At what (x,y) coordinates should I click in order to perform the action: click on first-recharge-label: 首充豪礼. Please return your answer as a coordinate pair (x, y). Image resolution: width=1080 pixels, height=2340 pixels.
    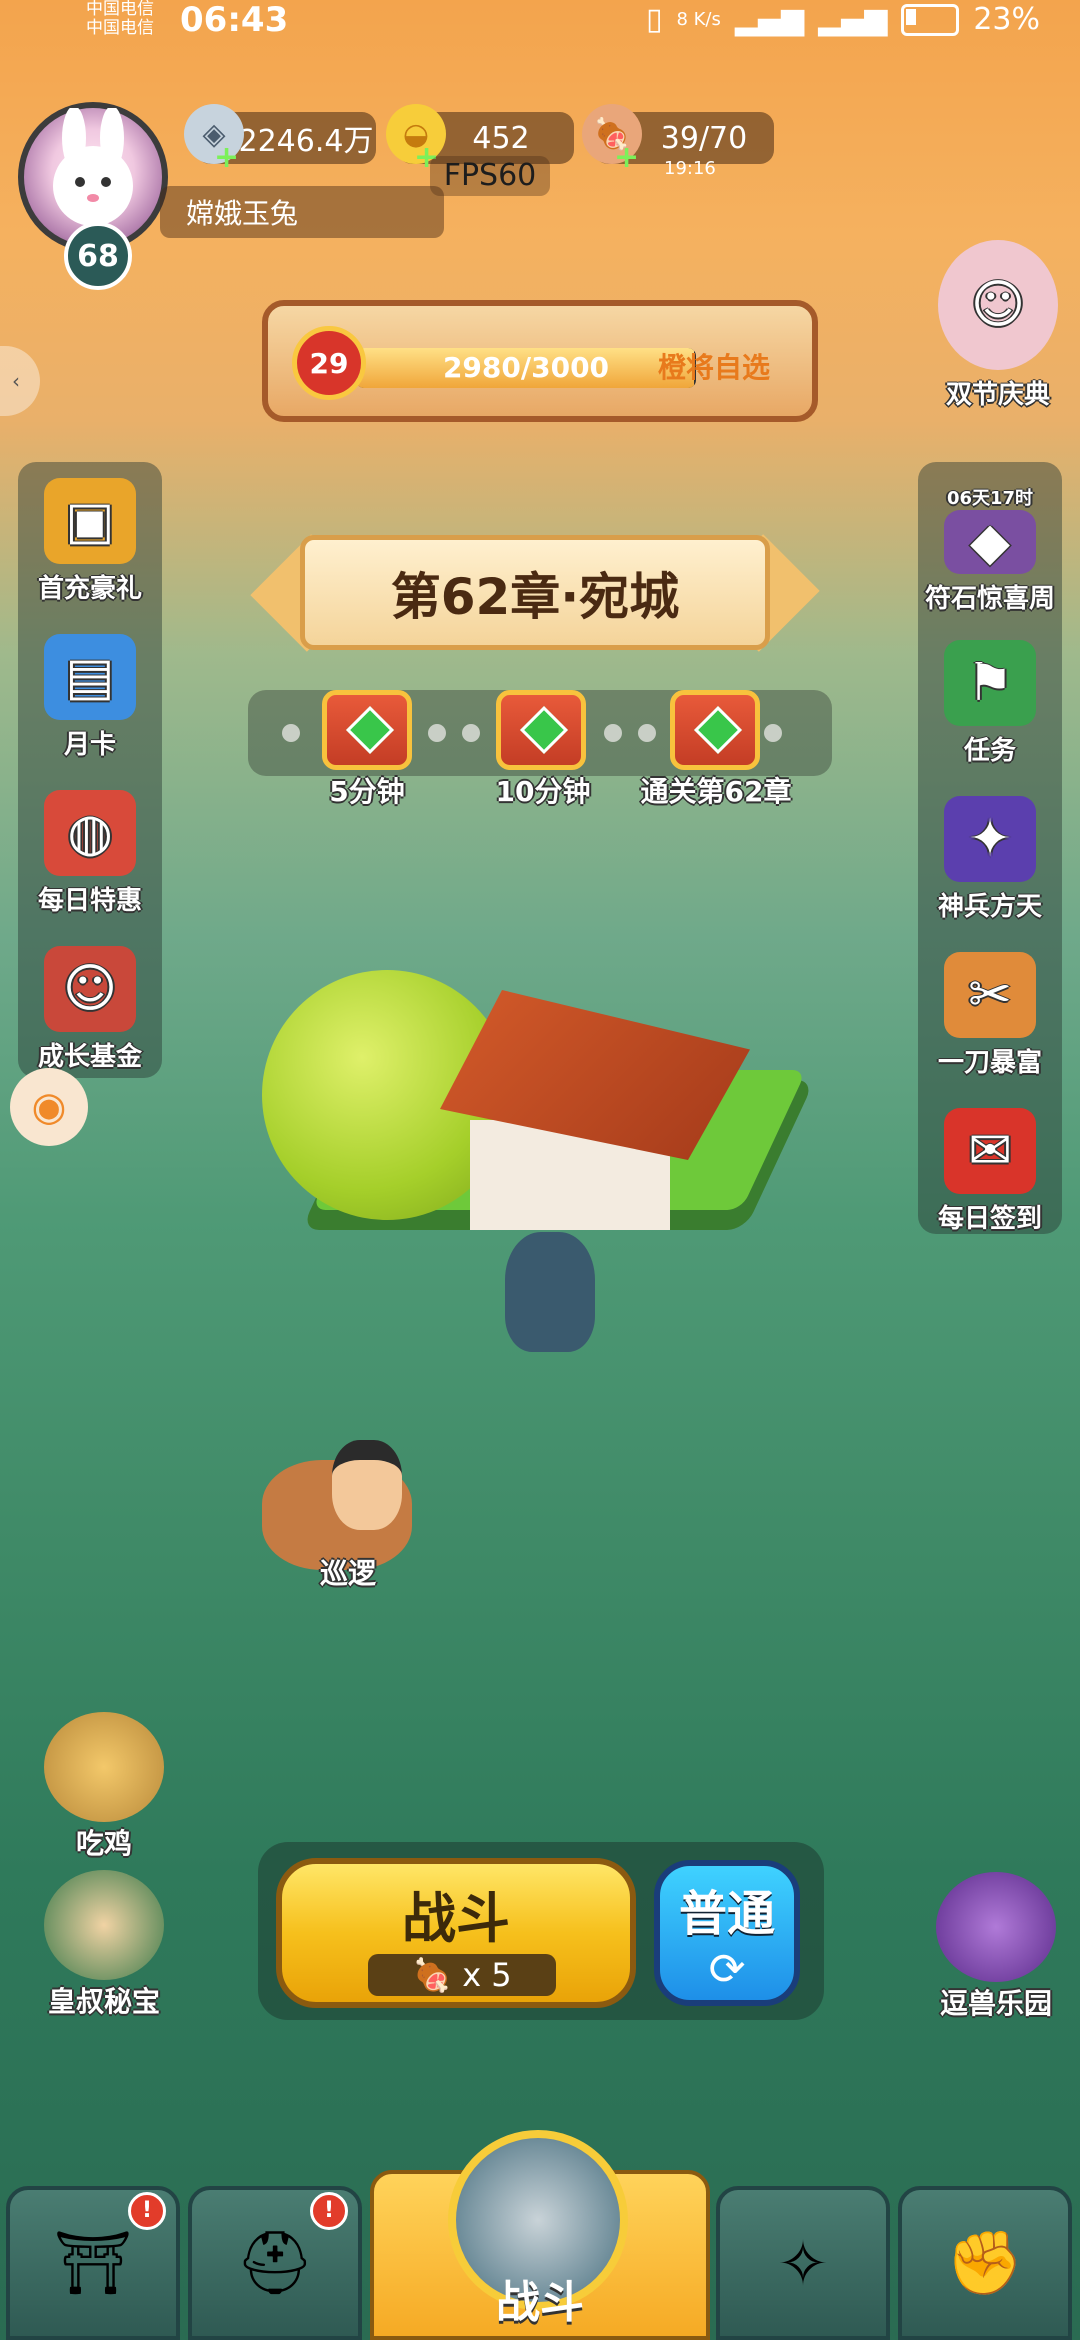
    Looking at the image, I should click on (89, 589).